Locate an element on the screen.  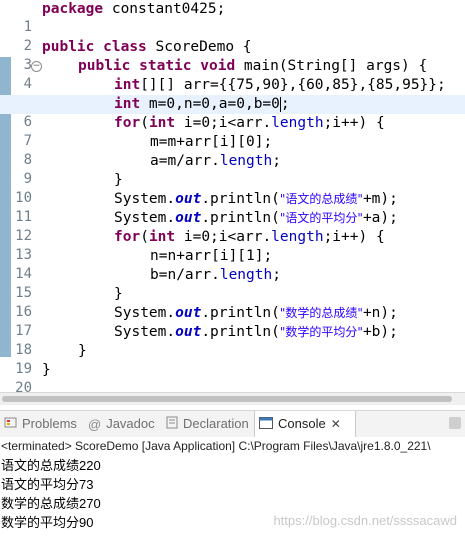
code-line: 12 System.out.println("语文的平均分"+a); is located at coordinates (232, 226).